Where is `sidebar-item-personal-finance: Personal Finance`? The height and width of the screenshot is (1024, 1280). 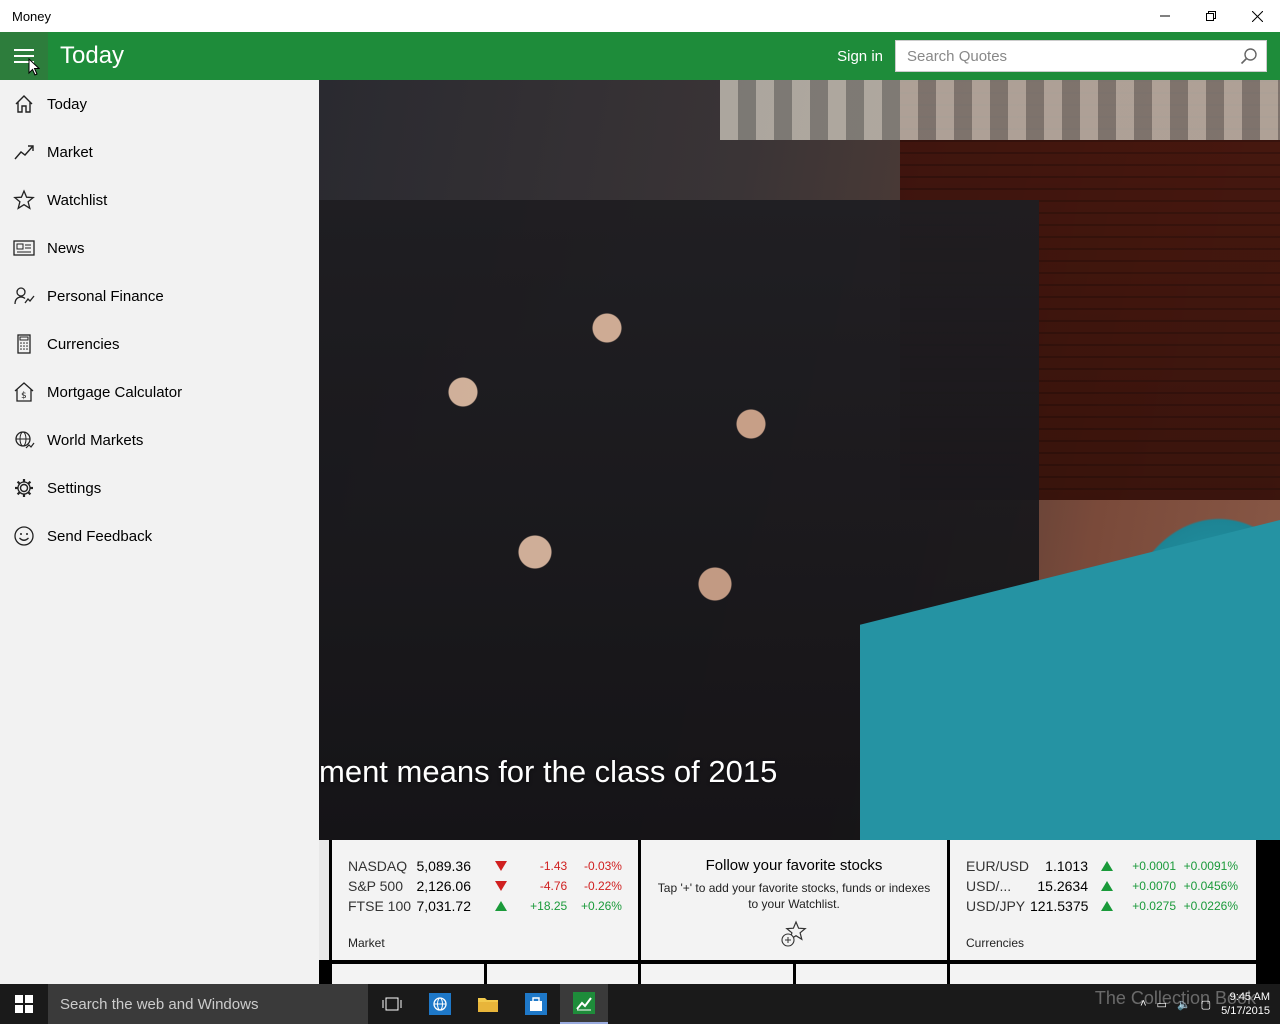 sidebar-item-personal-finance: Personal Finance is located at coordinates (159, 296).